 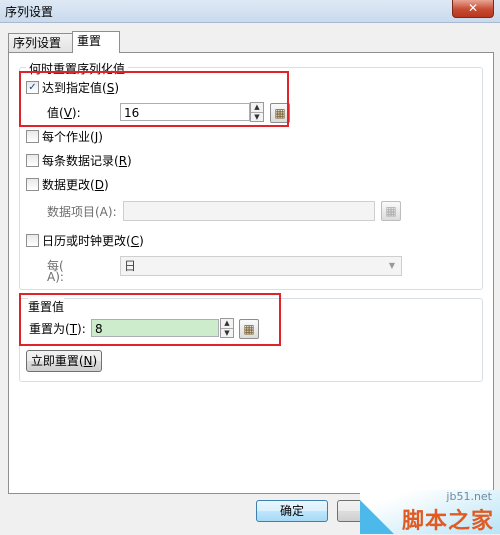 I want to click on data-change-checkbox, so click(x=32, y=184).